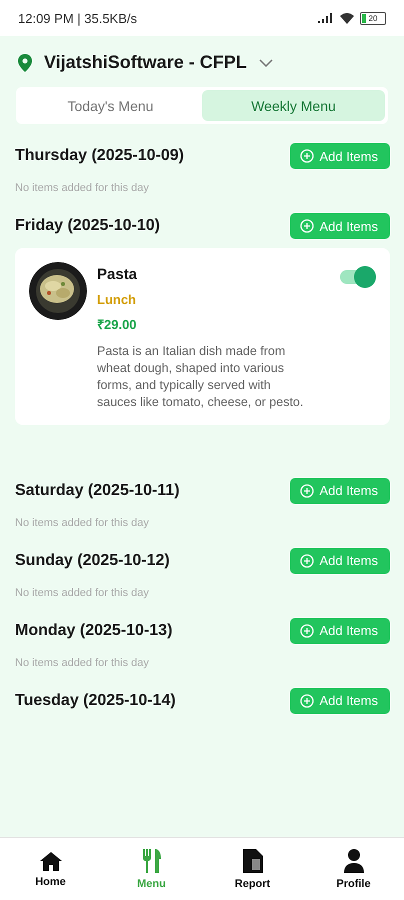 This screenshot has width=404, height=900. I want to click on item-price: ₹29.00, so click(117, 324).